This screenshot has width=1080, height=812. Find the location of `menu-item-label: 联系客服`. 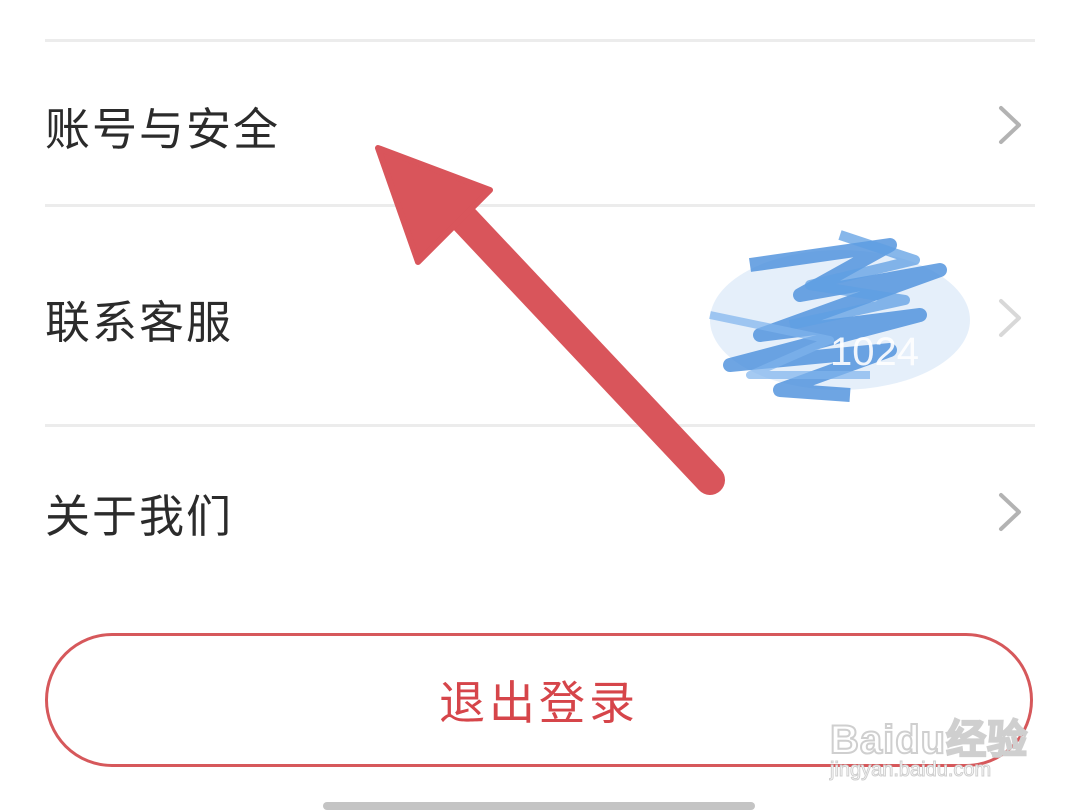

menu-item-label: 联系客服 is located at coordinates (139, 322).